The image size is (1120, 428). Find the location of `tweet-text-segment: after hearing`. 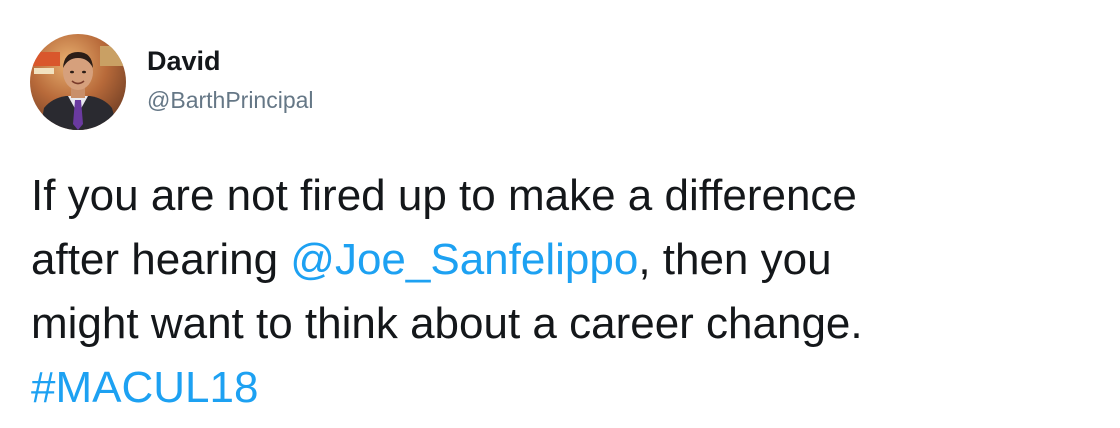

tweet-text-segment: after hearing is located at coordinates (161, 259).